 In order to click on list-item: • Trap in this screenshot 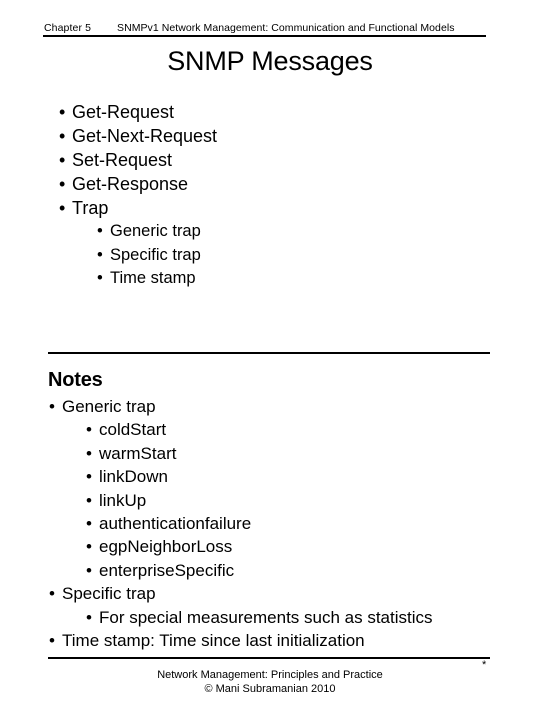, I will do `click(279, 208)`.